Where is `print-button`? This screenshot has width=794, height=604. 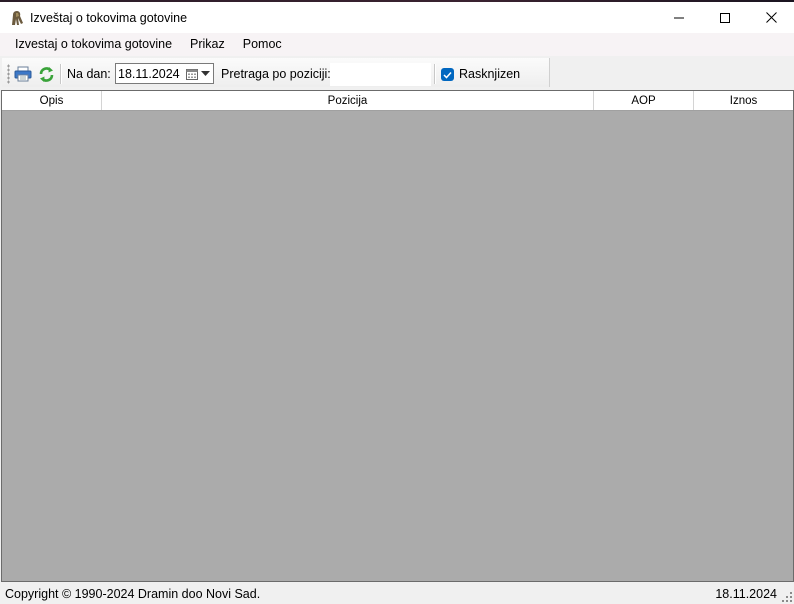
print-button is located at coordinates (23, 74).